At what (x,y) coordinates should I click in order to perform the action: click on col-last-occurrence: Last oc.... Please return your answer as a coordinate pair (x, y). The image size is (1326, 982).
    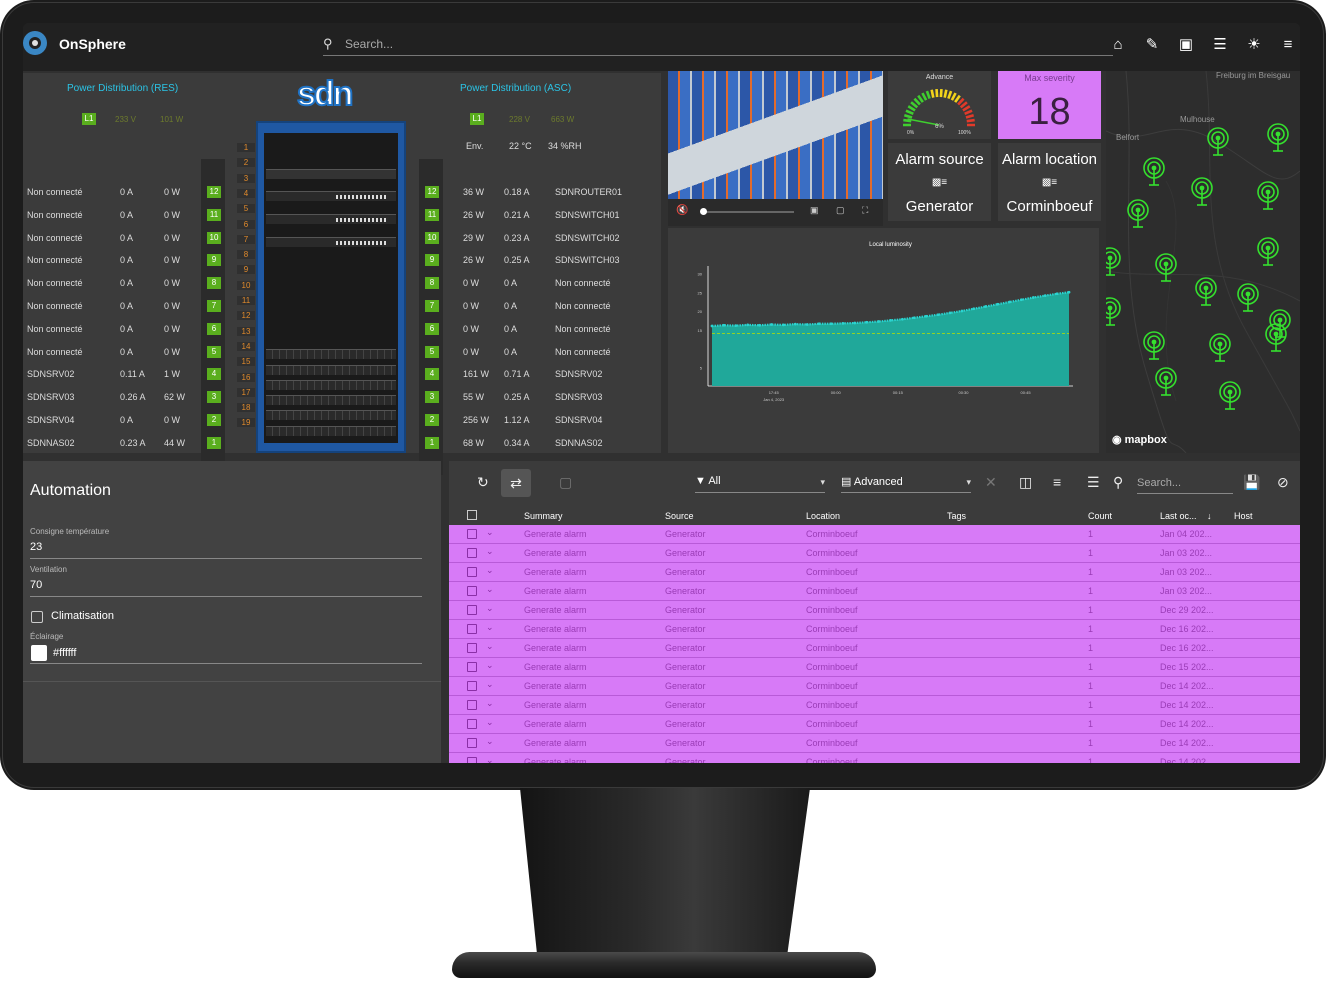
    Looking at the image, I should click on (1178, 516).